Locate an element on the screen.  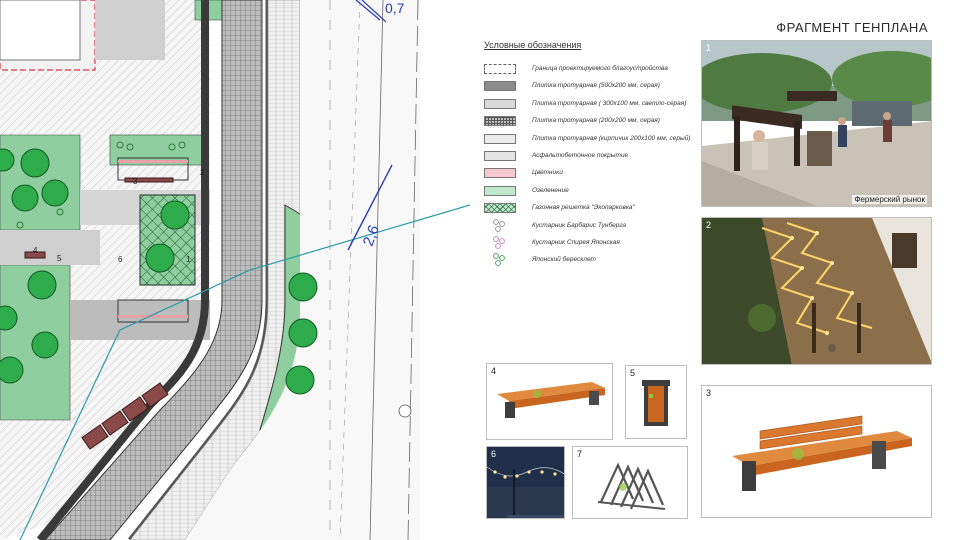
legend-item: Японский бересклет is located at coordinates (589, 260).